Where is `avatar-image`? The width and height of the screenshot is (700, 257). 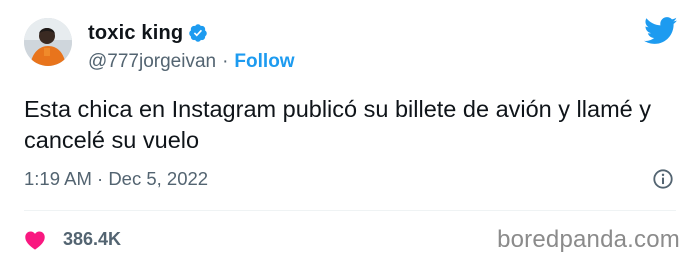
avatar-image is located at coordinates (48, 42).